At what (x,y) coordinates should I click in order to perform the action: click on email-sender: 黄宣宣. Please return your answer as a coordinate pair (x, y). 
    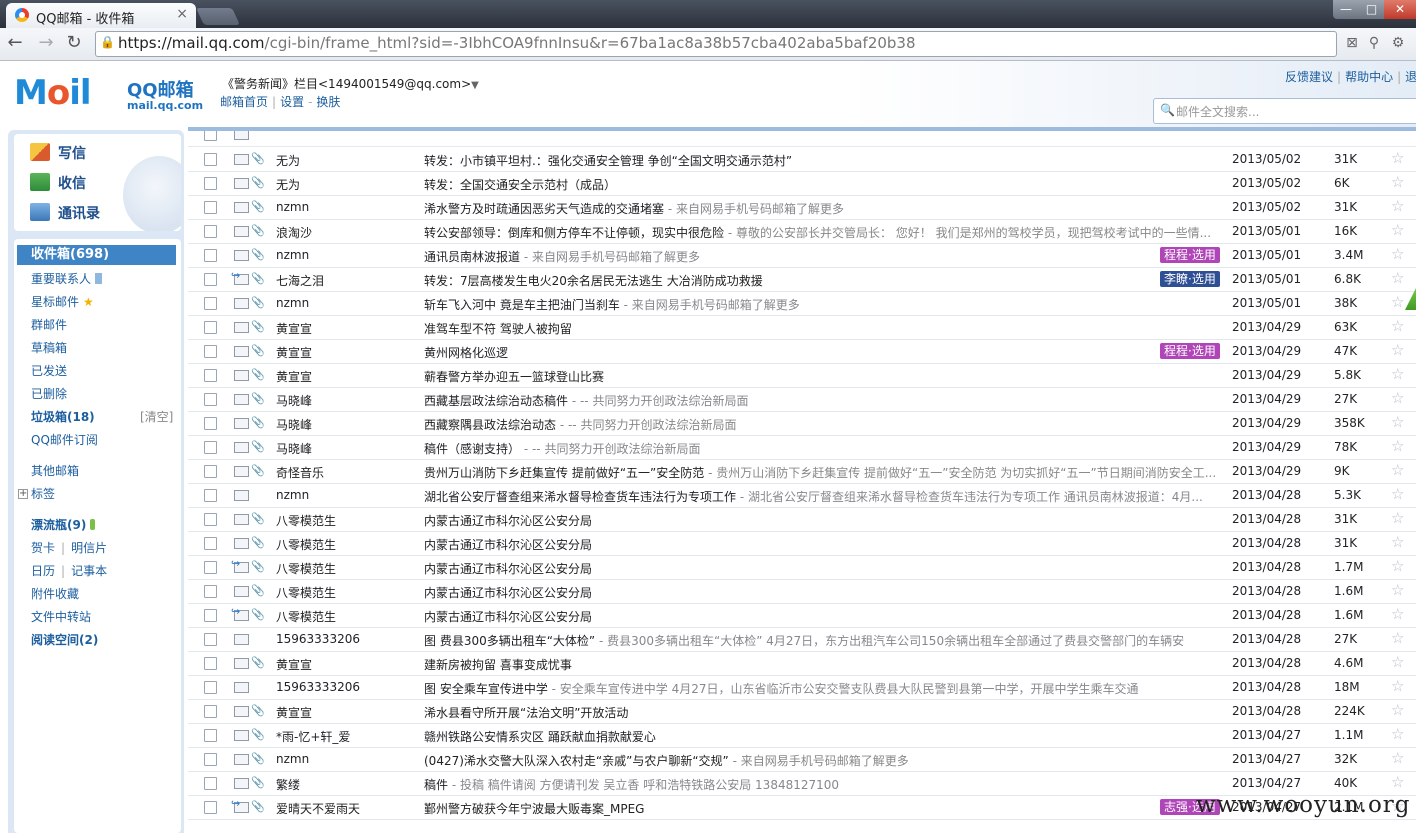
    Looking at the image, I should click on (294, 712).